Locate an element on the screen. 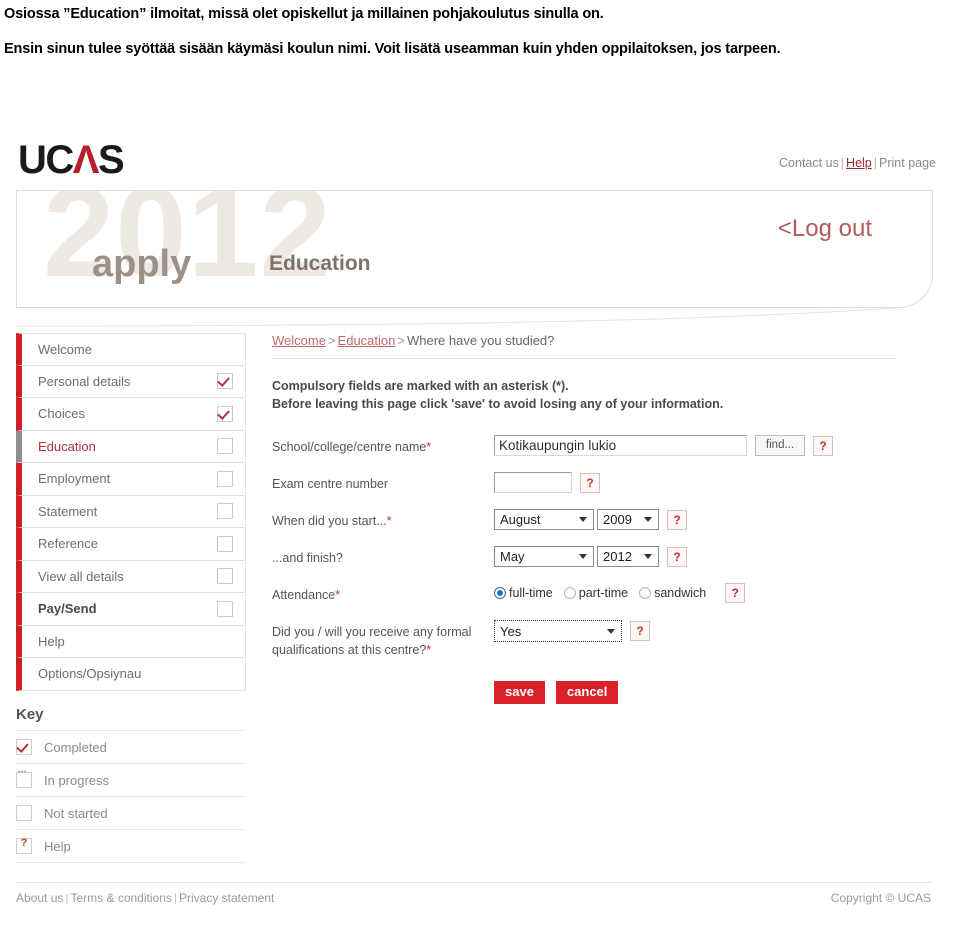 The width and height of the screenshot is (960, 936). attendance-label-text: Attendance is located at coordinates (304, 595).